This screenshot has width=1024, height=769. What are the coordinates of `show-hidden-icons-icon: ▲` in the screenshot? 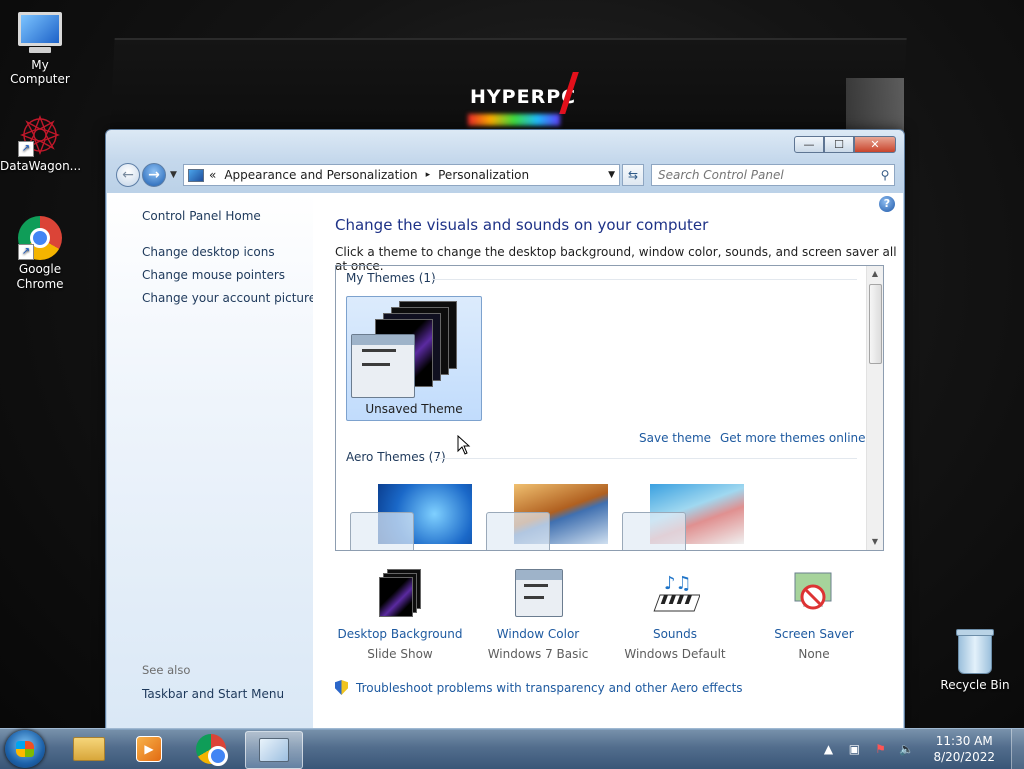 It's located at (828, 749).